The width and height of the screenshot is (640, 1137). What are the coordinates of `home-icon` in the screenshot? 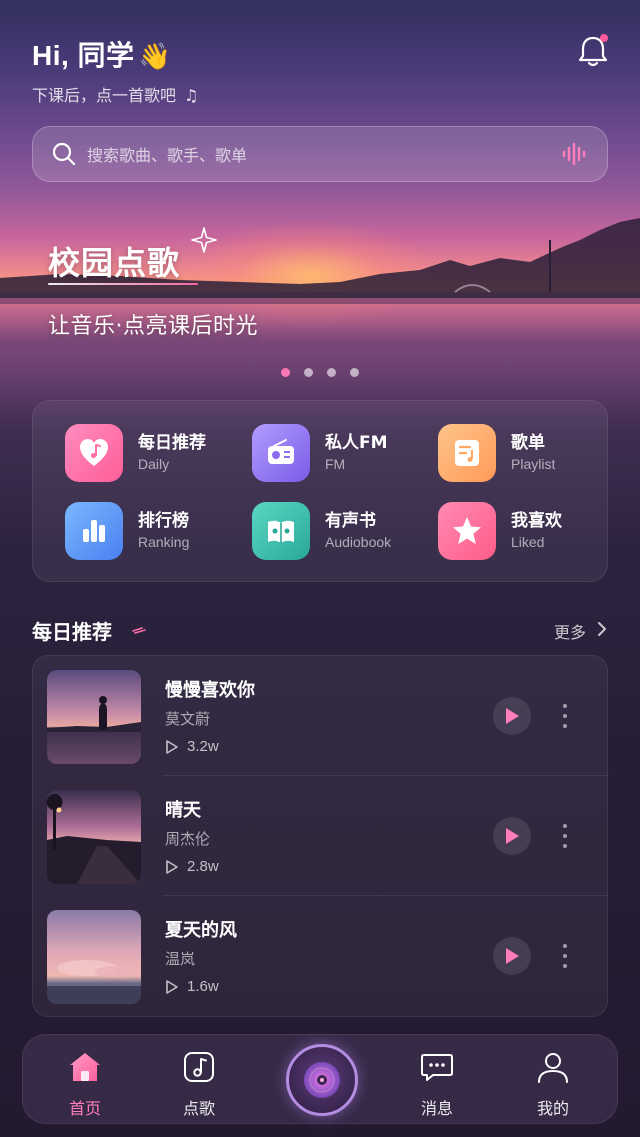 It's located at (85, 1067).